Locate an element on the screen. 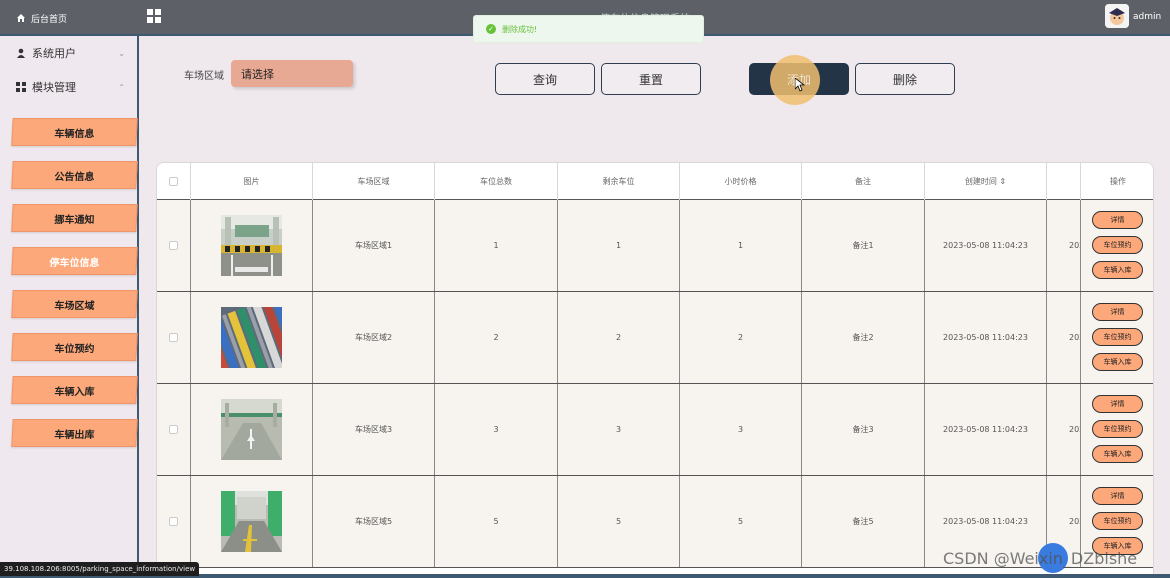 The width and height of the screenshot is (1170, 578). sidebar-item-parking-space-info: 停车位信息 is located at coordinates (74, 261).